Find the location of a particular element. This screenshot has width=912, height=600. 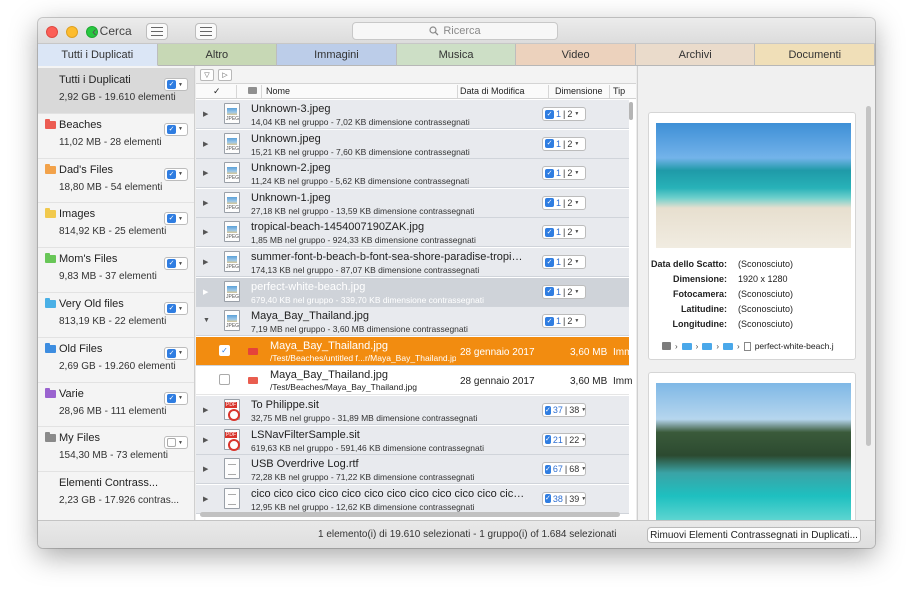

minimize-window-button is located at coordinates (72, 32).